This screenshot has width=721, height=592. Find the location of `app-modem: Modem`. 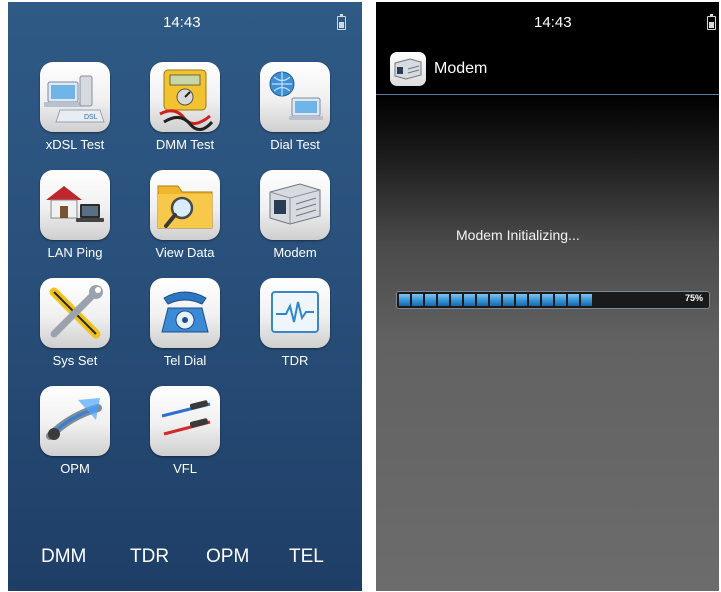

app-modem: Modem is located at coordinates (295, 215).